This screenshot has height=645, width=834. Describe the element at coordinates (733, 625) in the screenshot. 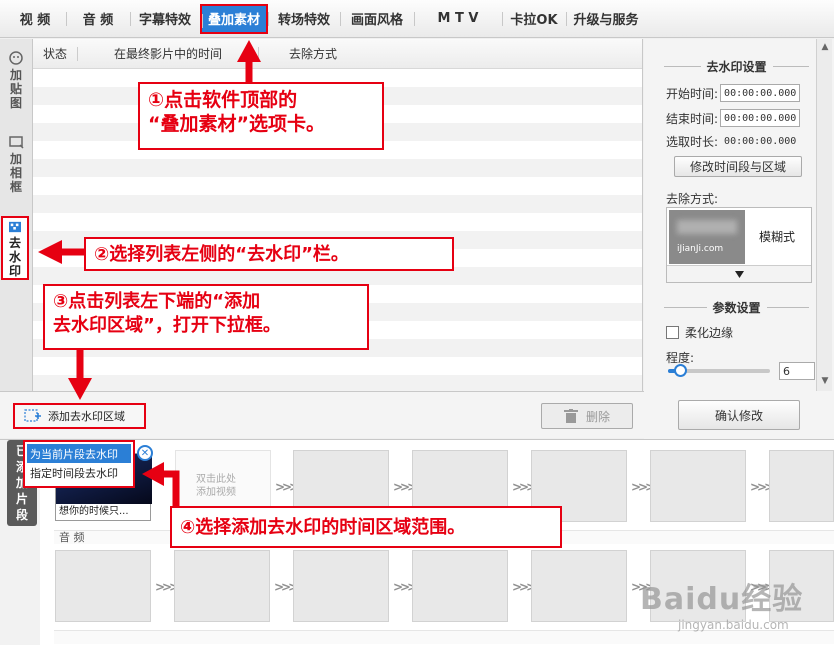

I see `baidu-url: jingyan.baidu.com` at that location.